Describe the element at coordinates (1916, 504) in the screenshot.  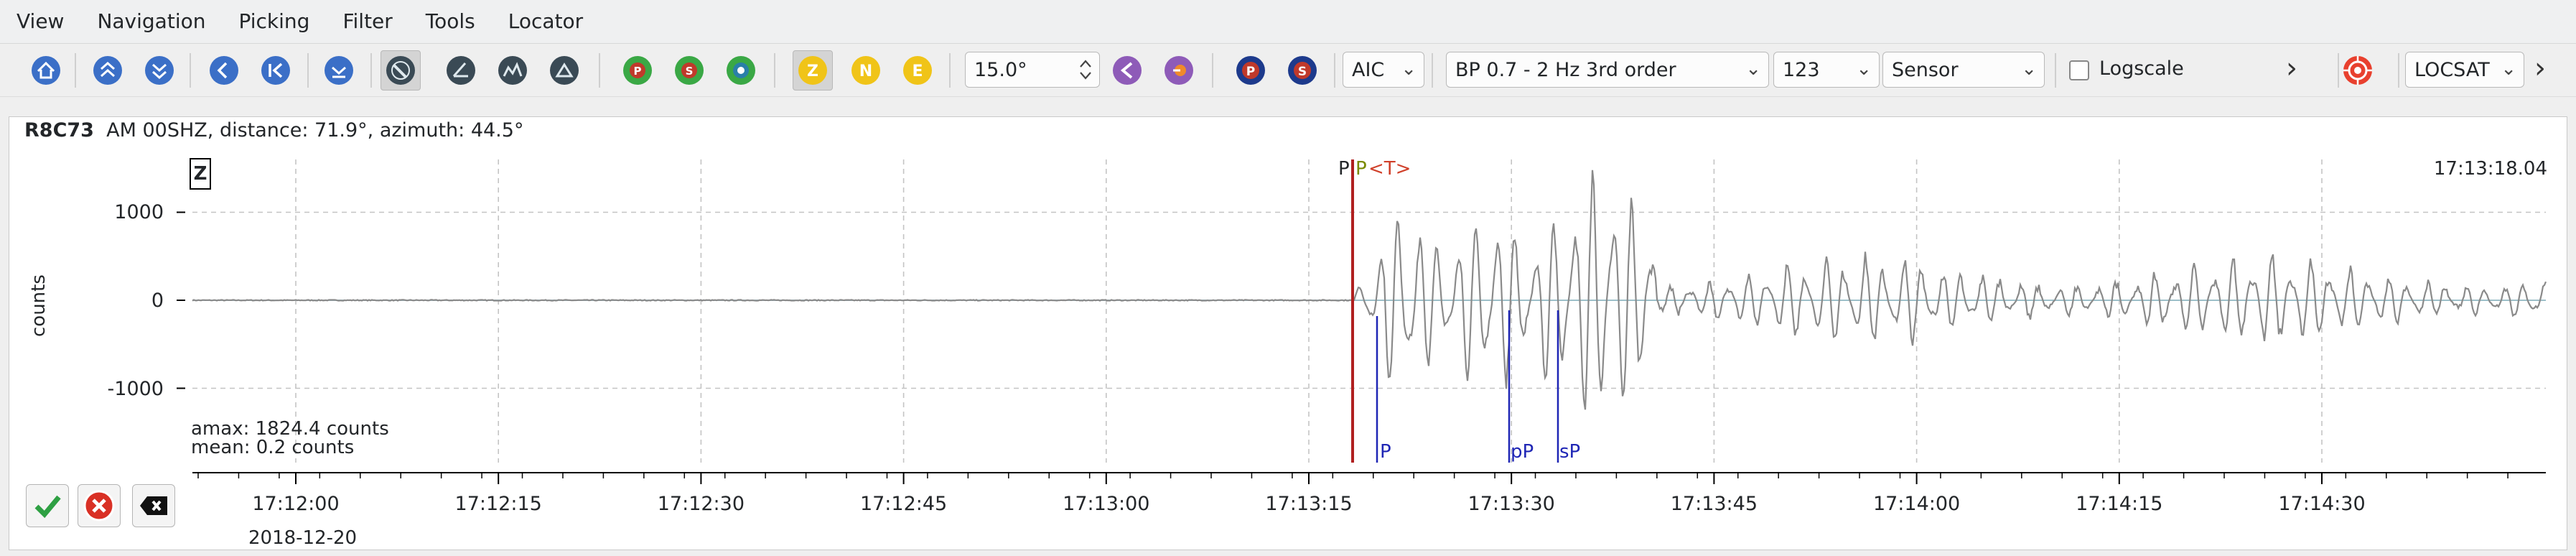
I see `x-tick-label: 17:14:00` at that location.